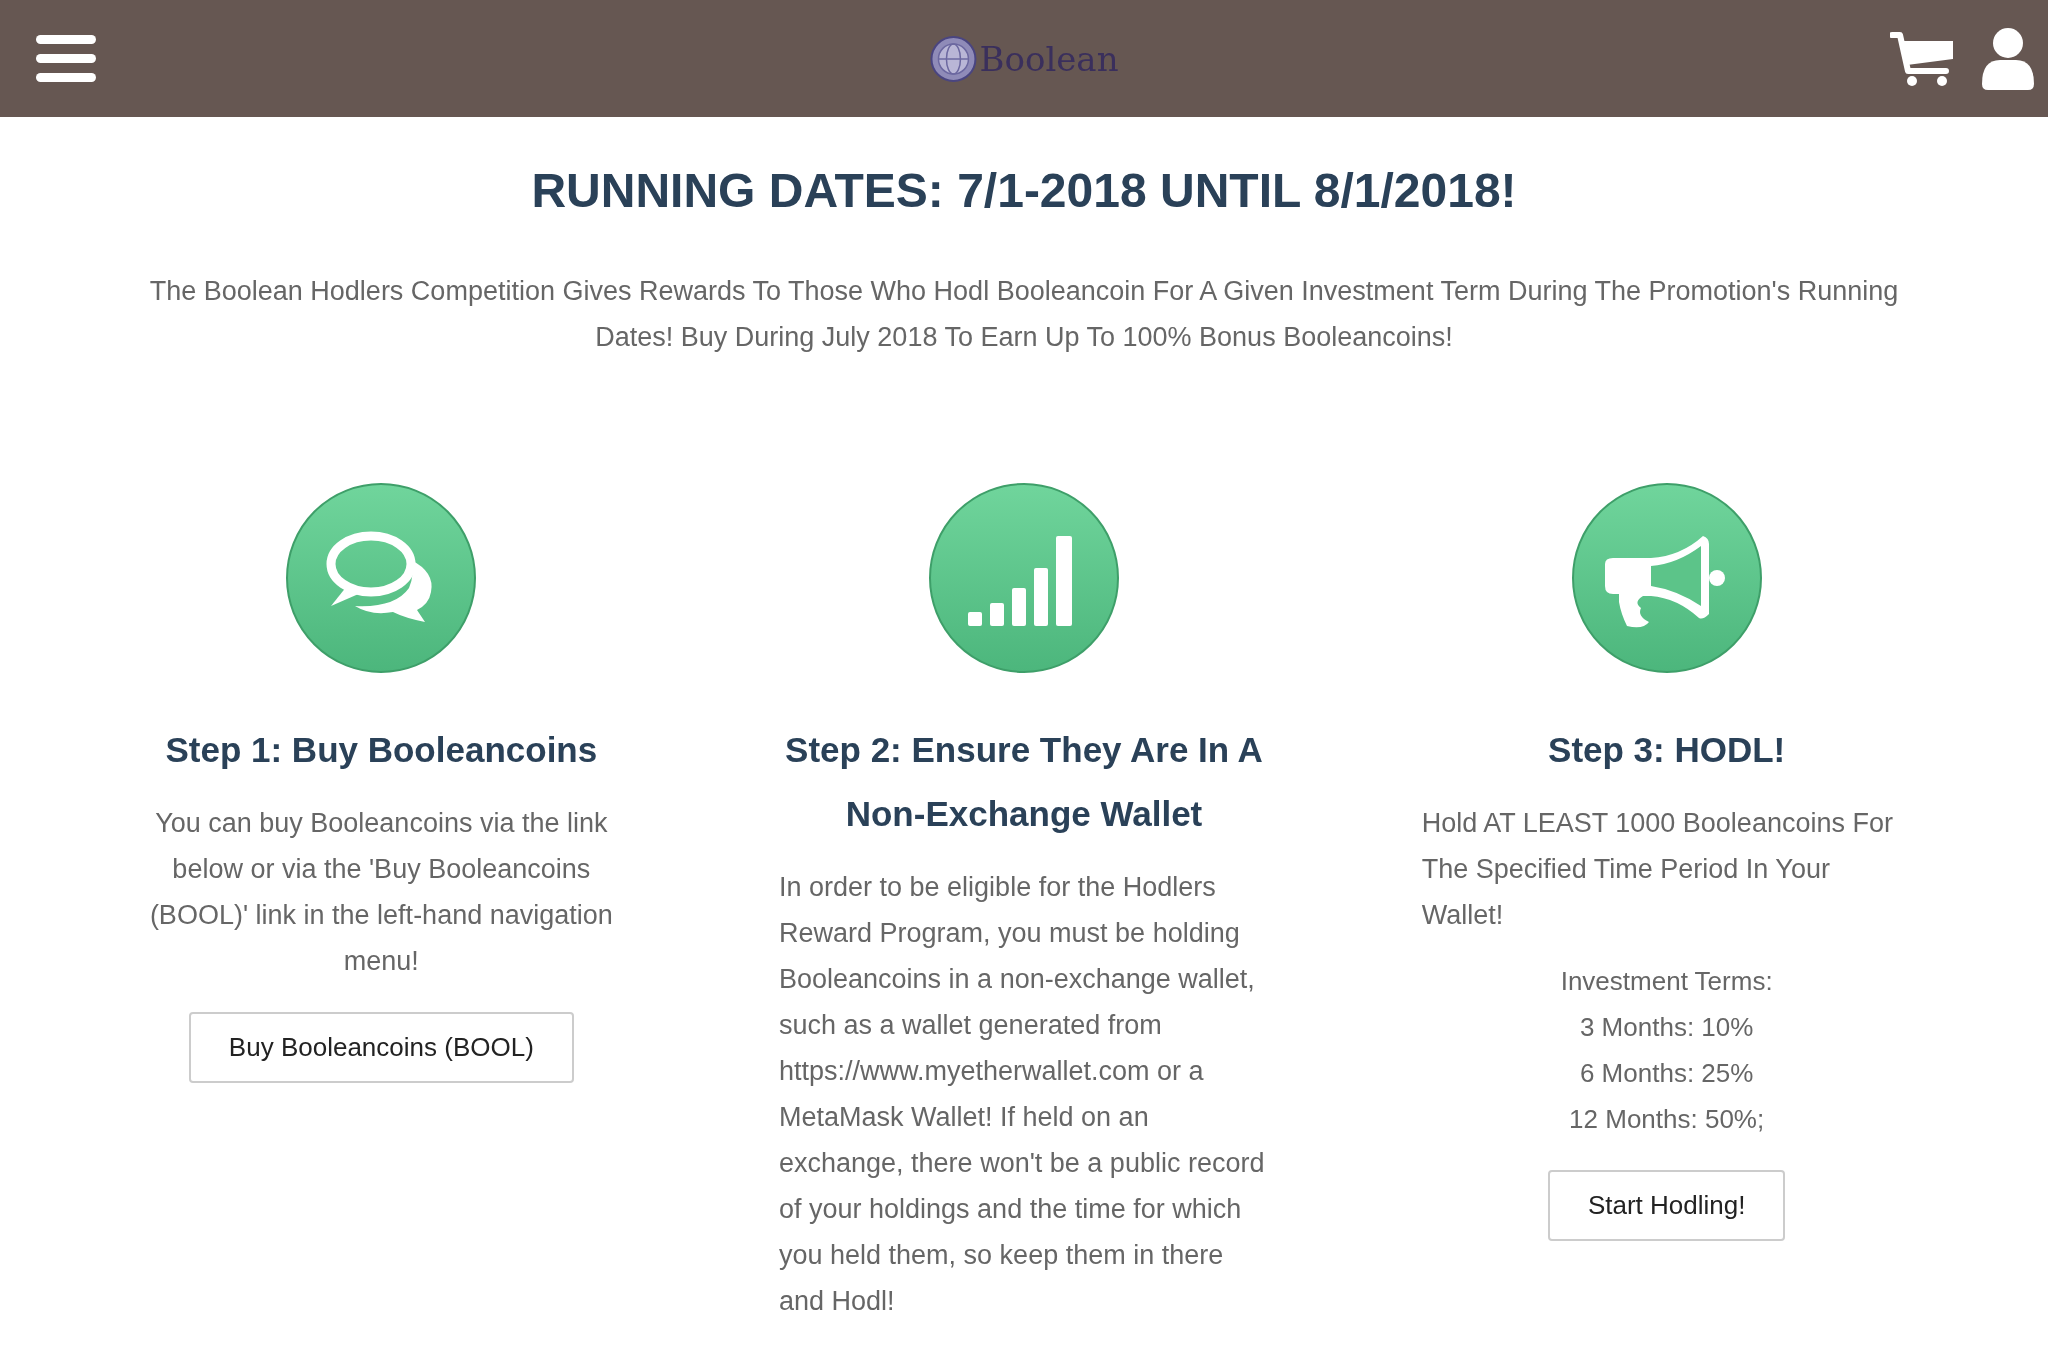 The image size is (2048, 1362). Describe the element at coordinates (1024, 782) in the screenshot. I see `step-heading: Step 2: Ensure They Are In A Non-Exchange Wallet` at that location.